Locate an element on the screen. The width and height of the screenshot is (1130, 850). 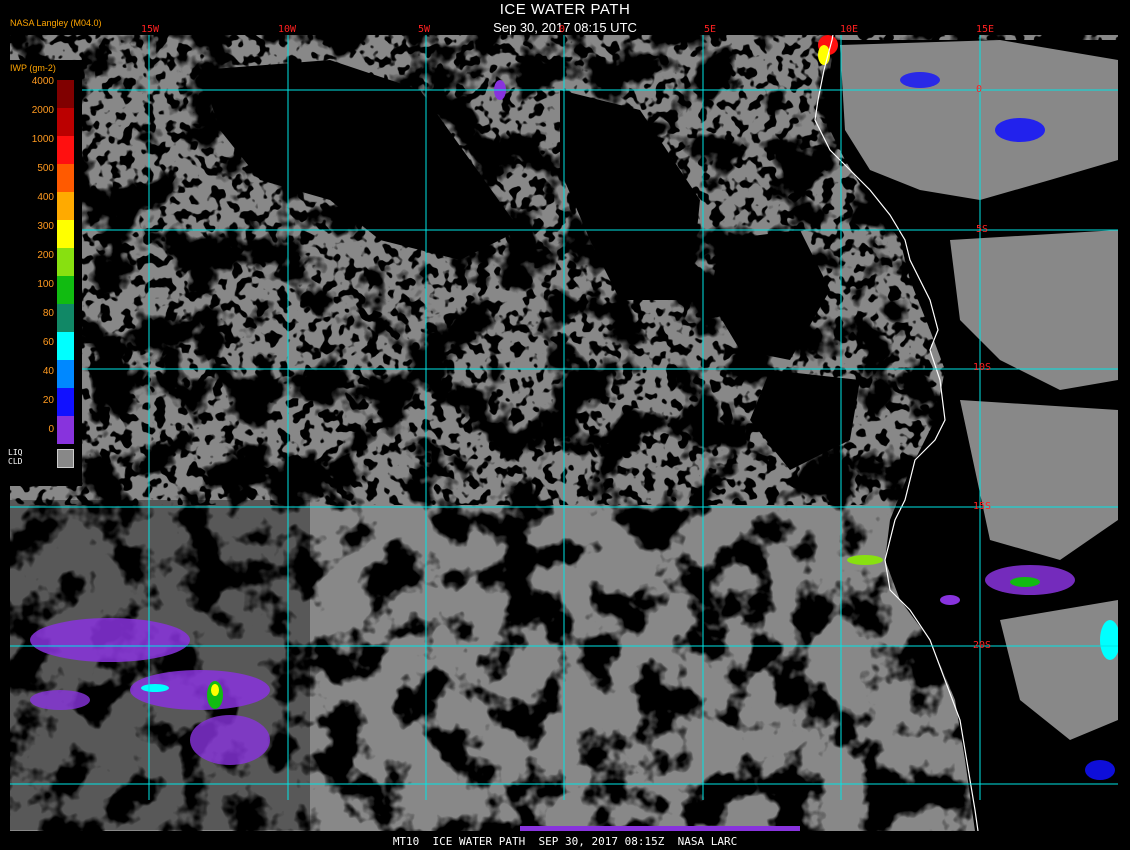
ice-cloud-bottom-band is located at coordinates (660, 828).